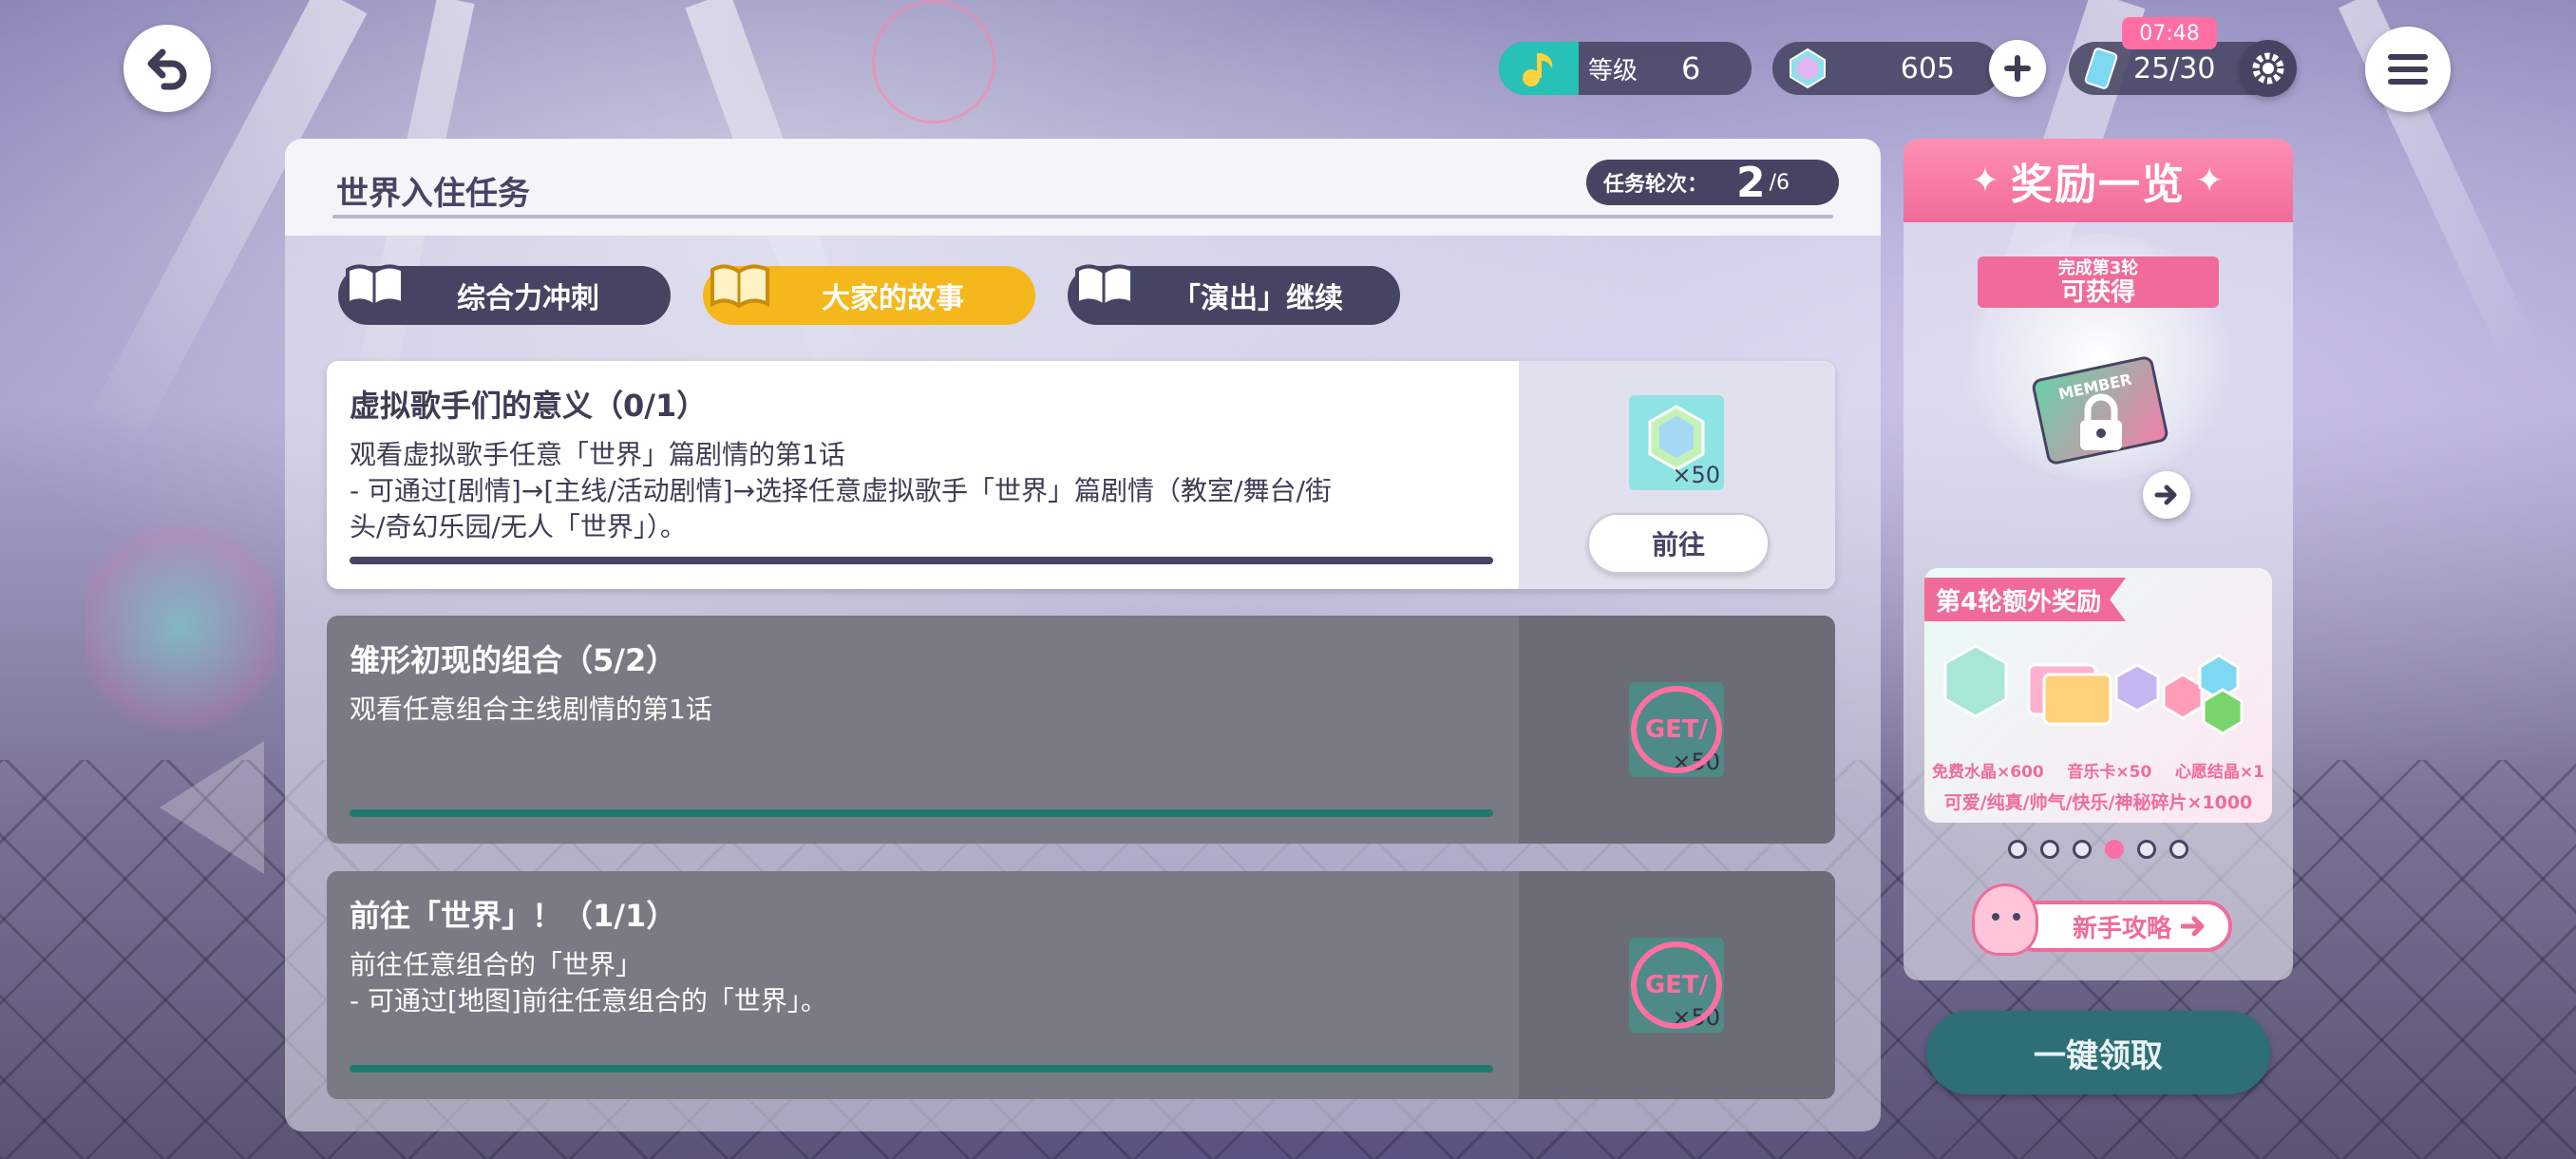 This screenshot has height=1159, width=2576. I want to click on energy-ticket-icon, so click(2101, 68).